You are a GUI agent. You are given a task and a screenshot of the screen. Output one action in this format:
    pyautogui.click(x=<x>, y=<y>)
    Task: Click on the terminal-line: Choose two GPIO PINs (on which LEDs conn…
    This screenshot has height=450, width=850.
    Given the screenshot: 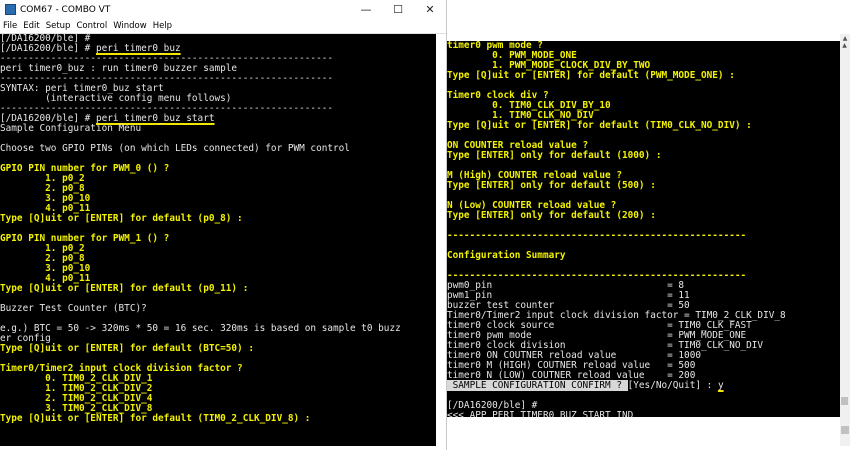 What is the action you would take?
    pyautogui.click(x=175, y=148)
    